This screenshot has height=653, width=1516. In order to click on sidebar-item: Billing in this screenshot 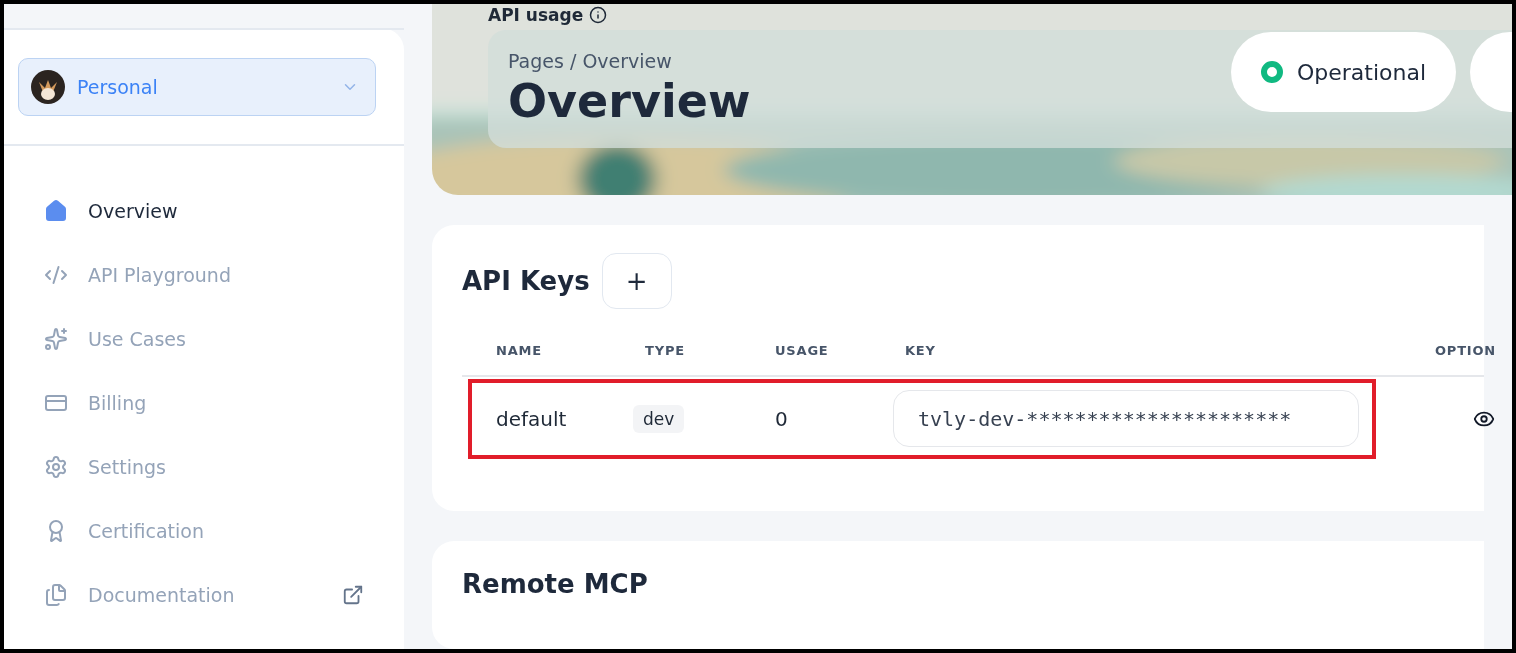, I will do `click(204, 403)`.